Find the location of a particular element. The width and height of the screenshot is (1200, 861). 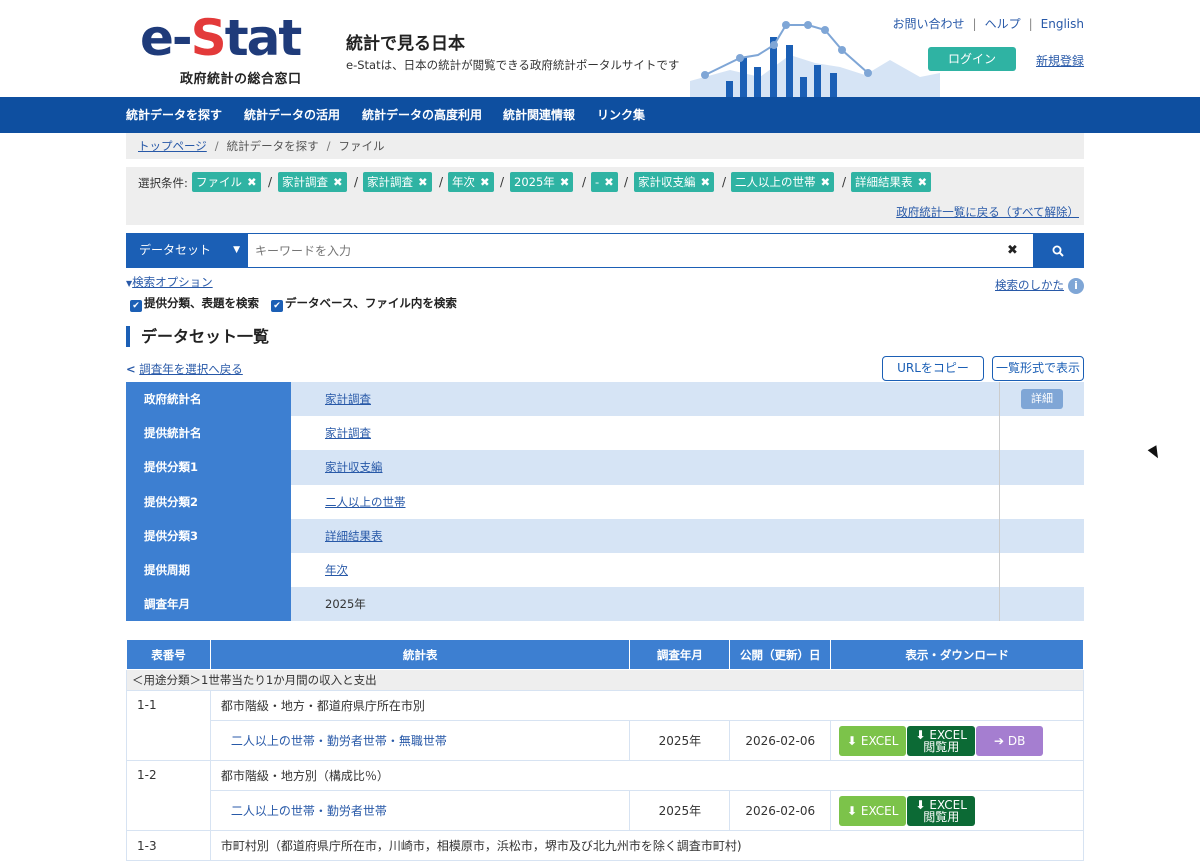

info-row: 提供周期 年次 is located at coordinates (605, 570).